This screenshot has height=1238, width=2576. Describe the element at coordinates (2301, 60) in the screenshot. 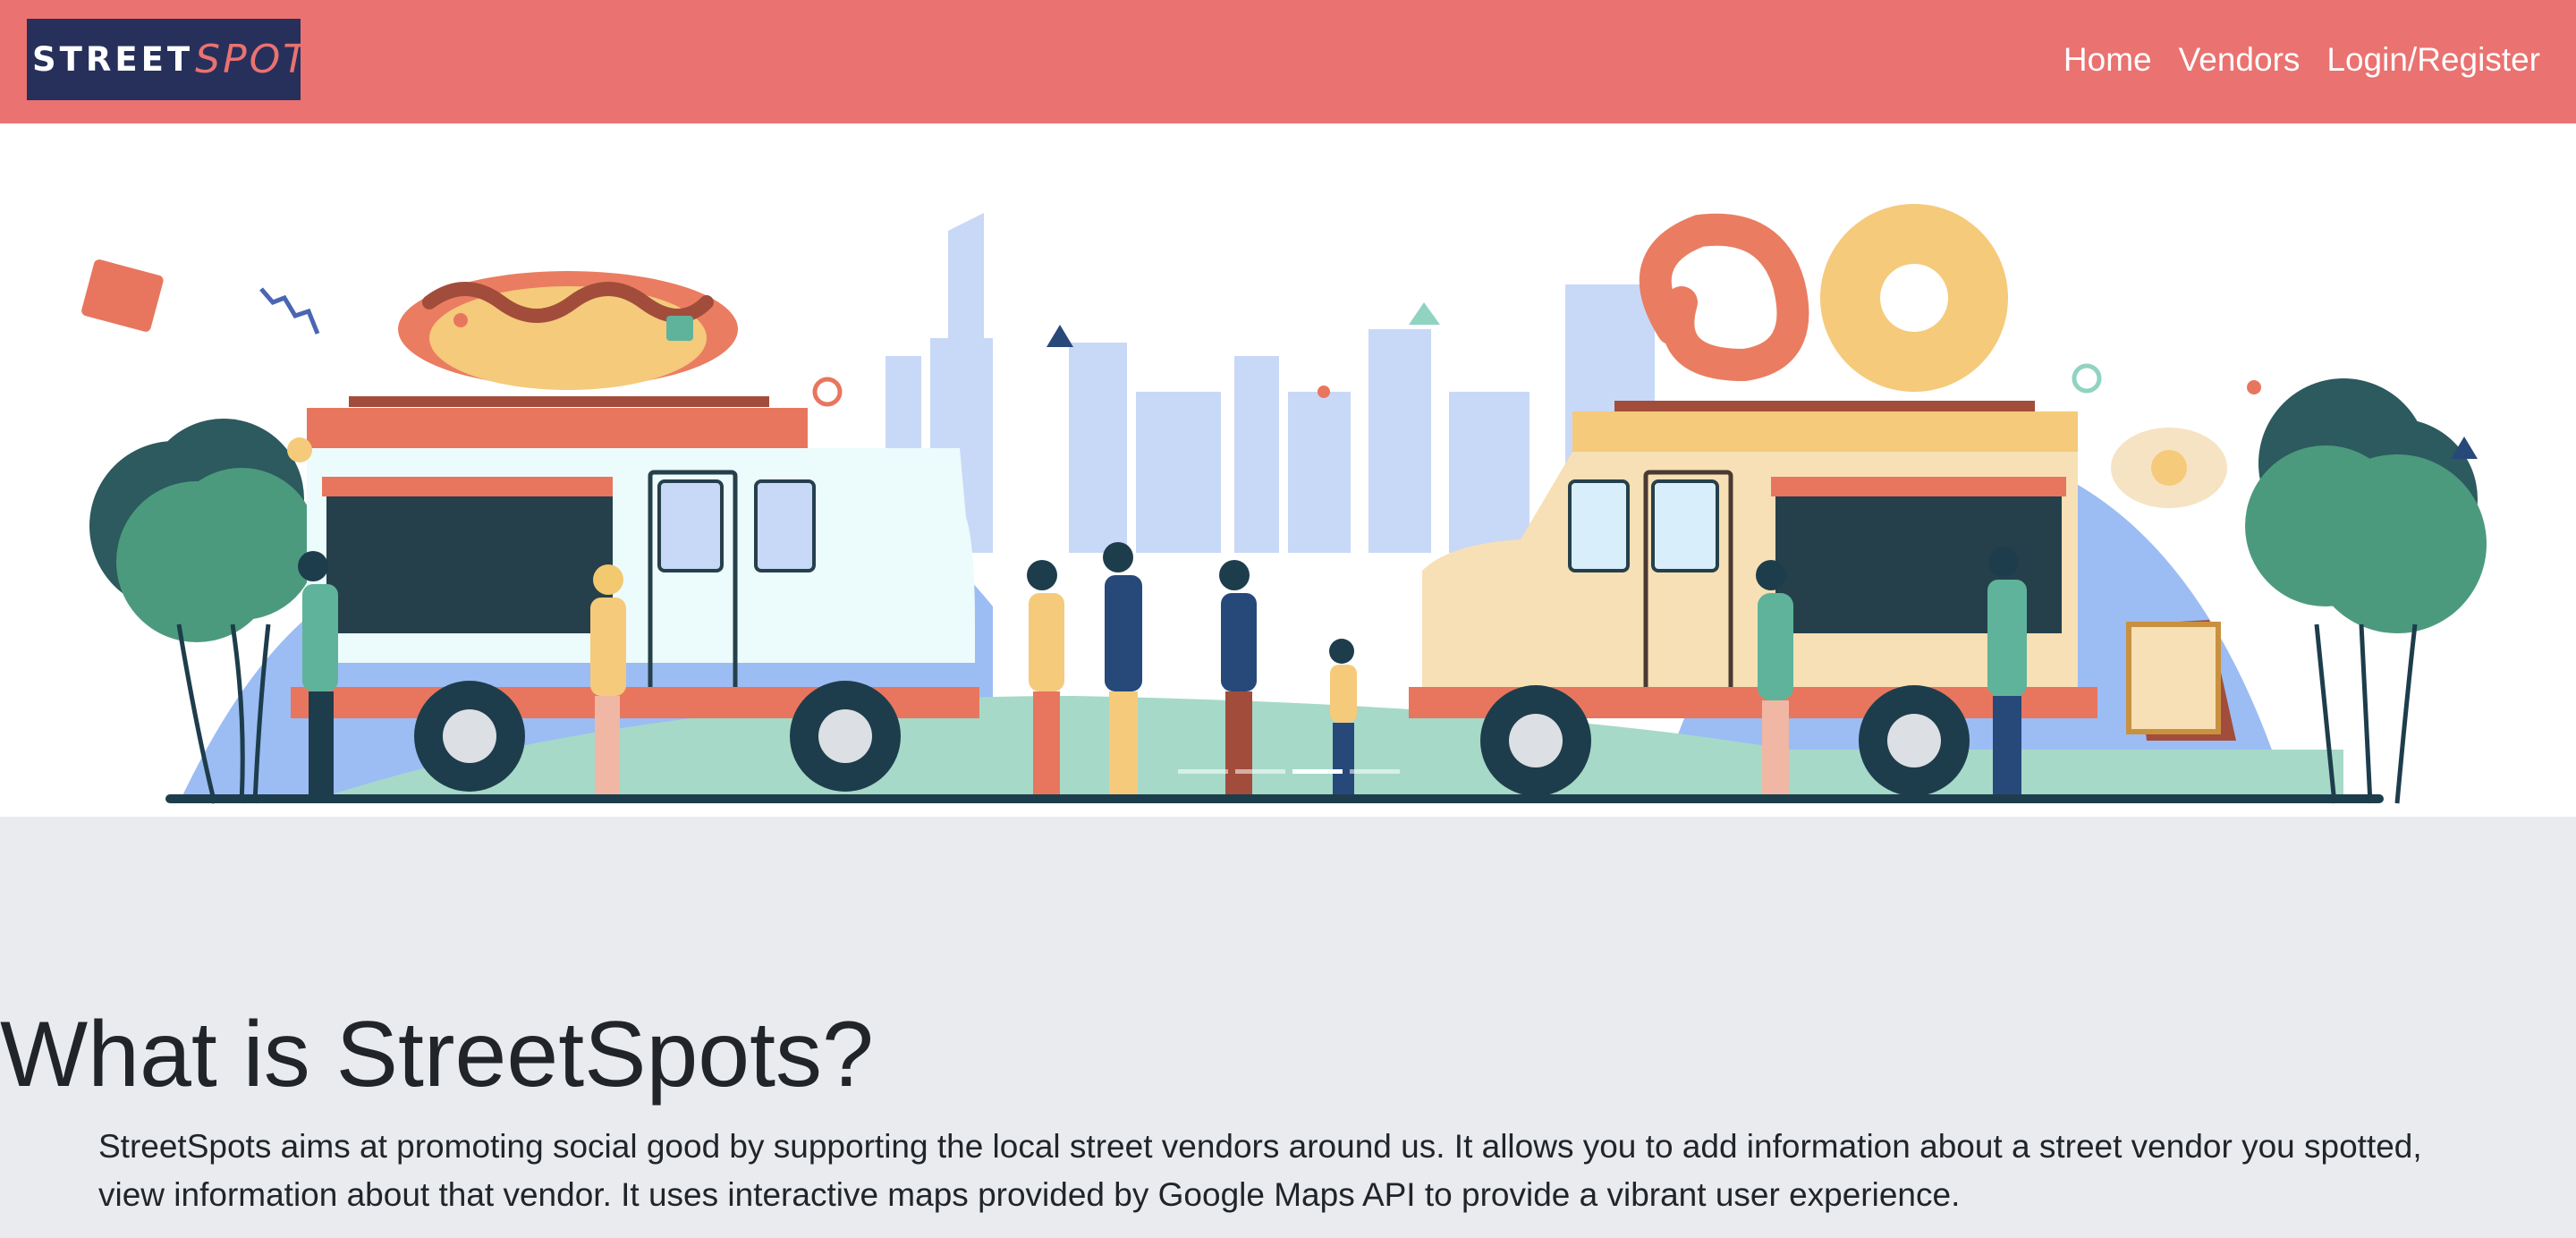

I see `nav-links: Home Vendors Login/Register` at that location.